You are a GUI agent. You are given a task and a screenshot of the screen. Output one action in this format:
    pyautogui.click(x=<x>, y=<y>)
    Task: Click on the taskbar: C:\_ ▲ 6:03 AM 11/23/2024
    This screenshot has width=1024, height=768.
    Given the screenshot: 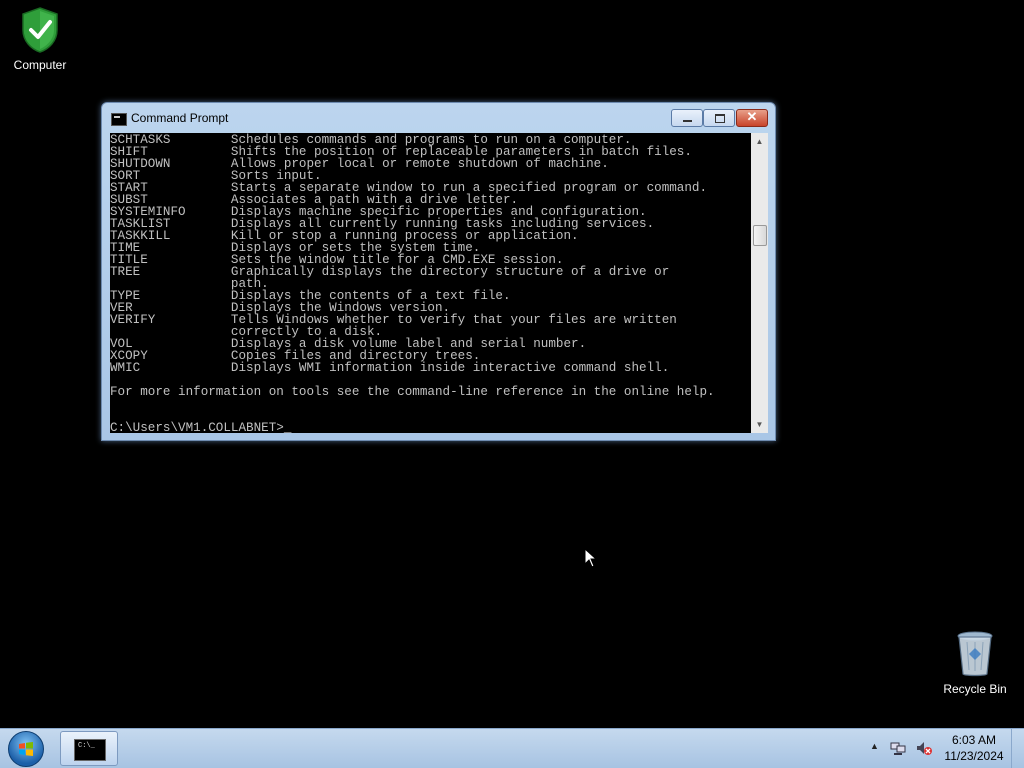 What is the action you would take?
    pyautogui.click(x=512, y=748)
    